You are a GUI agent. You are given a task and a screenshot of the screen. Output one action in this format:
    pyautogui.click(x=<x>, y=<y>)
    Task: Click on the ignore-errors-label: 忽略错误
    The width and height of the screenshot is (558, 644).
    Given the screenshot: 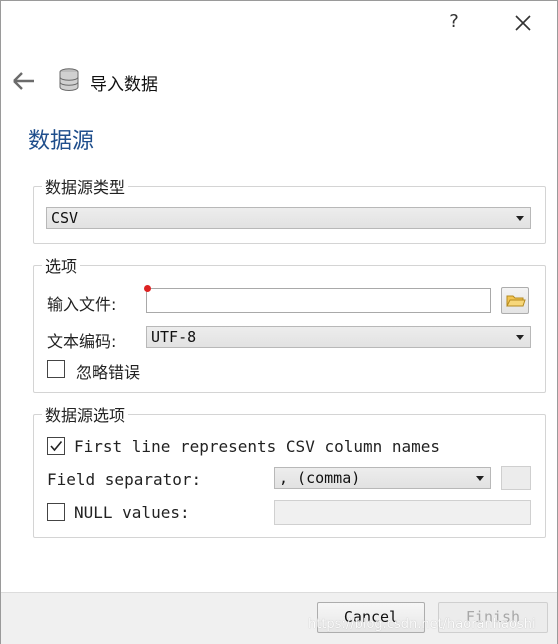 What is the action you would take?
    pyautogui.click(x=108, y=372)
    